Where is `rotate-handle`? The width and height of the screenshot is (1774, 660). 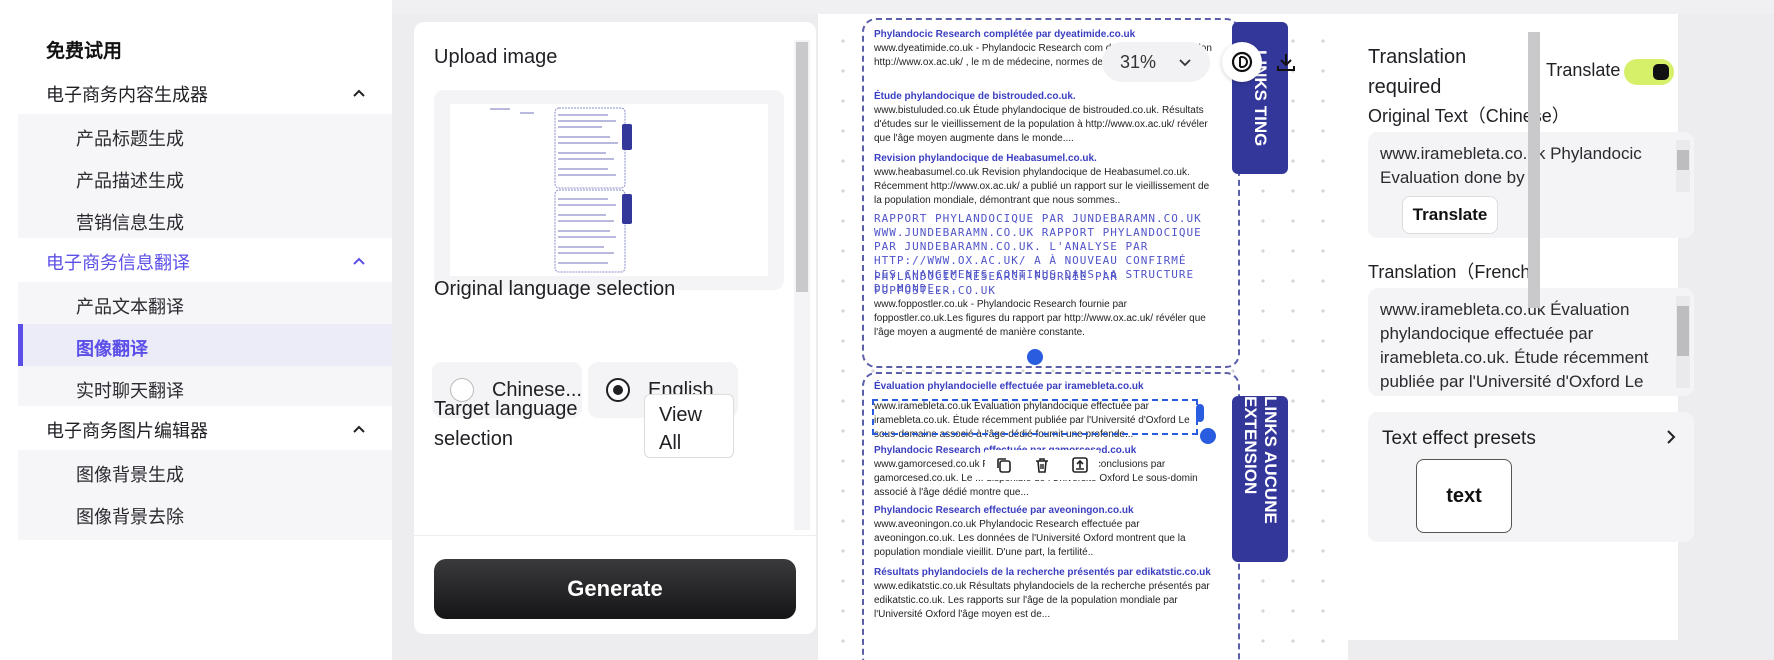 rotate-handle is located at coordinates (1035, 357).